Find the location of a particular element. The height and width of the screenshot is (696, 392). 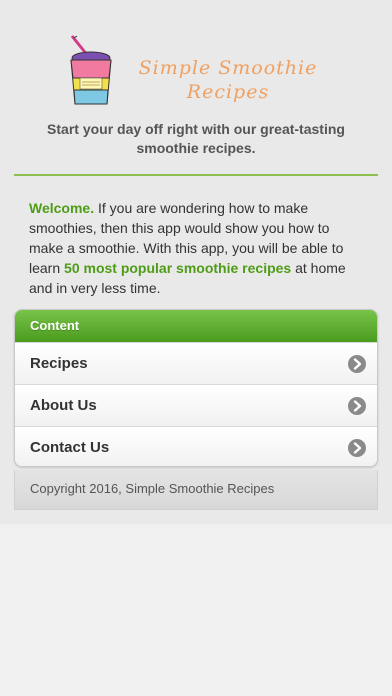

smoothie-cup-icon is located at coordinates (91, 70).